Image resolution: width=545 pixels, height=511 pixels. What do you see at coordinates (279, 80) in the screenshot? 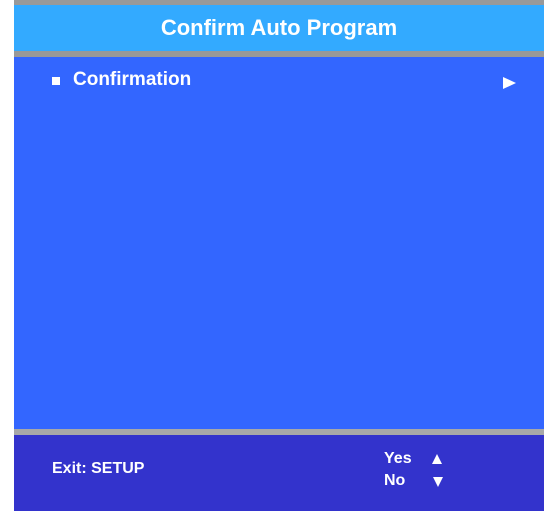
I see `menu-item-confirmation: Confirmation` at bounding box center [279, 80].